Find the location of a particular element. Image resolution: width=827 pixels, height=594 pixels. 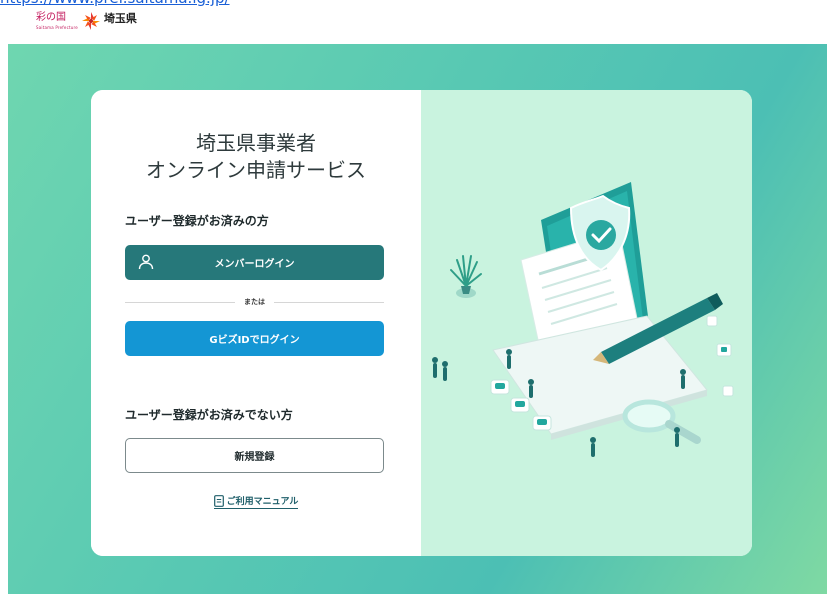

service-title-line1: 埼玉県事業者 is located at coordinates (256, 143).